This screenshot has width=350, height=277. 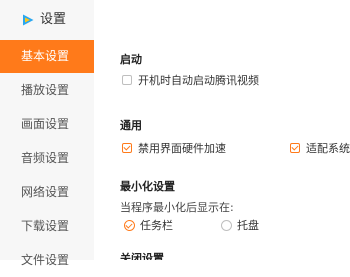 I want to click on sidebar-item-audio: 音频设置, so click(x=47, y=158).